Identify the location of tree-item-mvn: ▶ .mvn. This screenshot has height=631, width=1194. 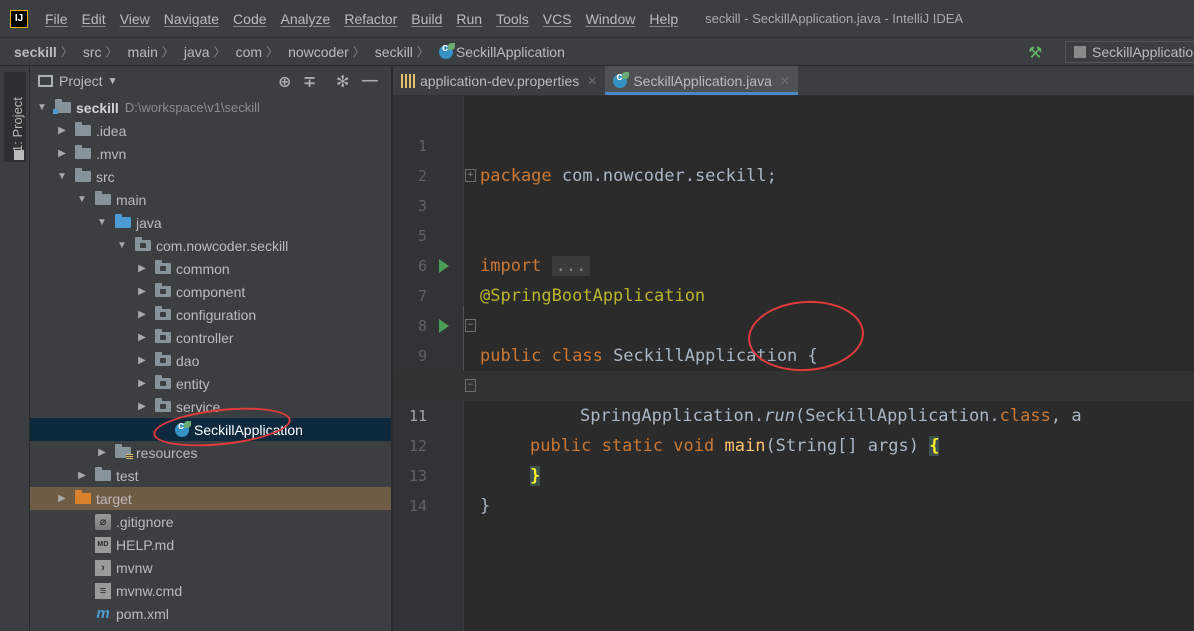
(210, 153).